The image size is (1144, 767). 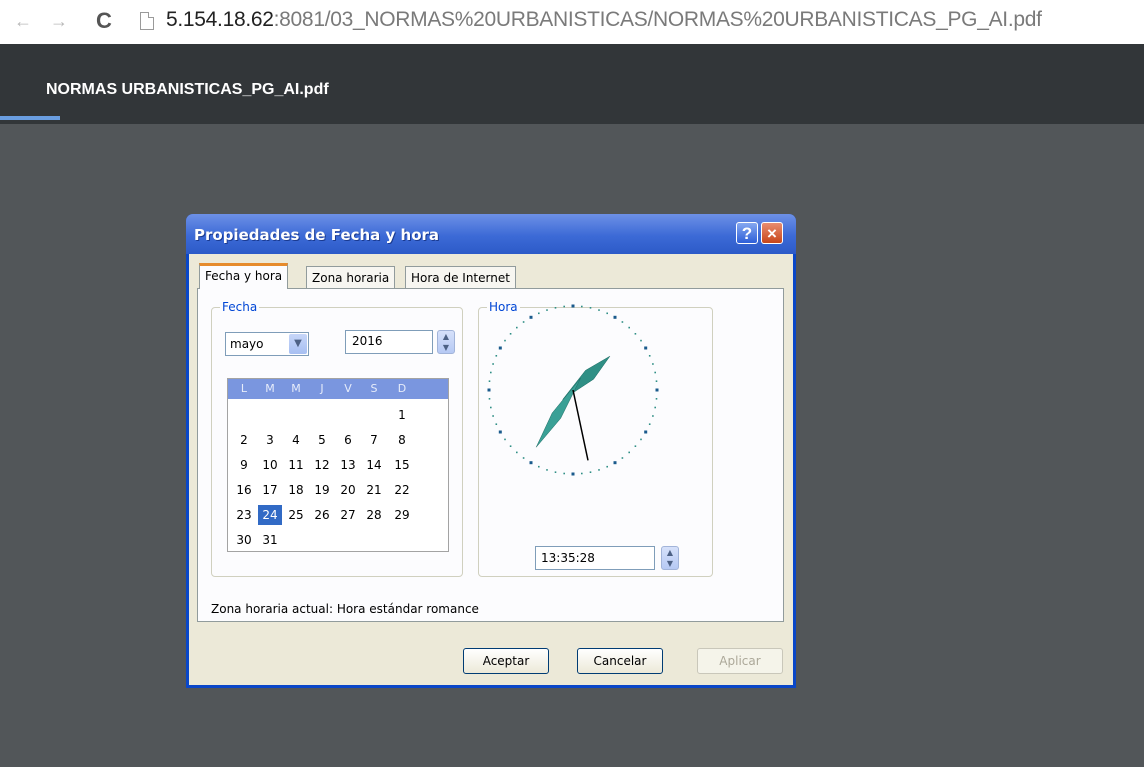 I want to click on calendar-day: 16, so click(x=244, y=490).